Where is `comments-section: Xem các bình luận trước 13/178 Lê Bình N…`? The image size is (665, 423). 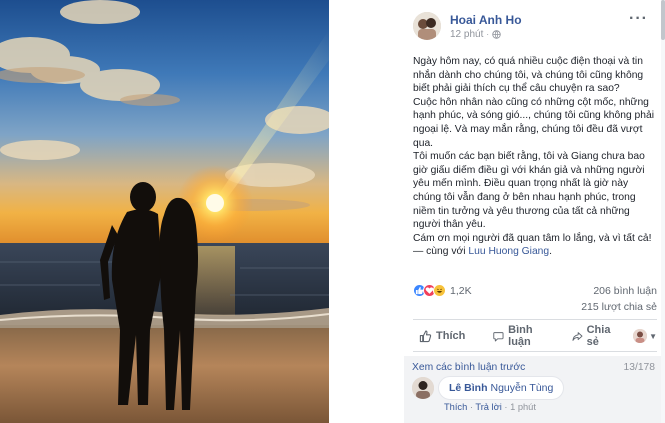
comments-section: Xem các bình luận trước 13/178 Lê Bình N… is located at coordinates (534, 389).